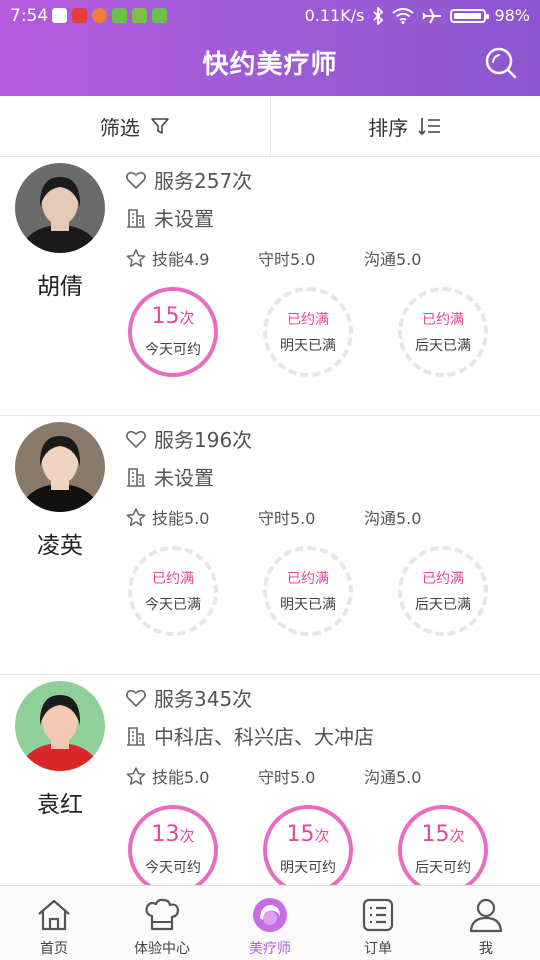  I want to click on store-row: 中科店、科兴店、大冲店, so click(250, 735).